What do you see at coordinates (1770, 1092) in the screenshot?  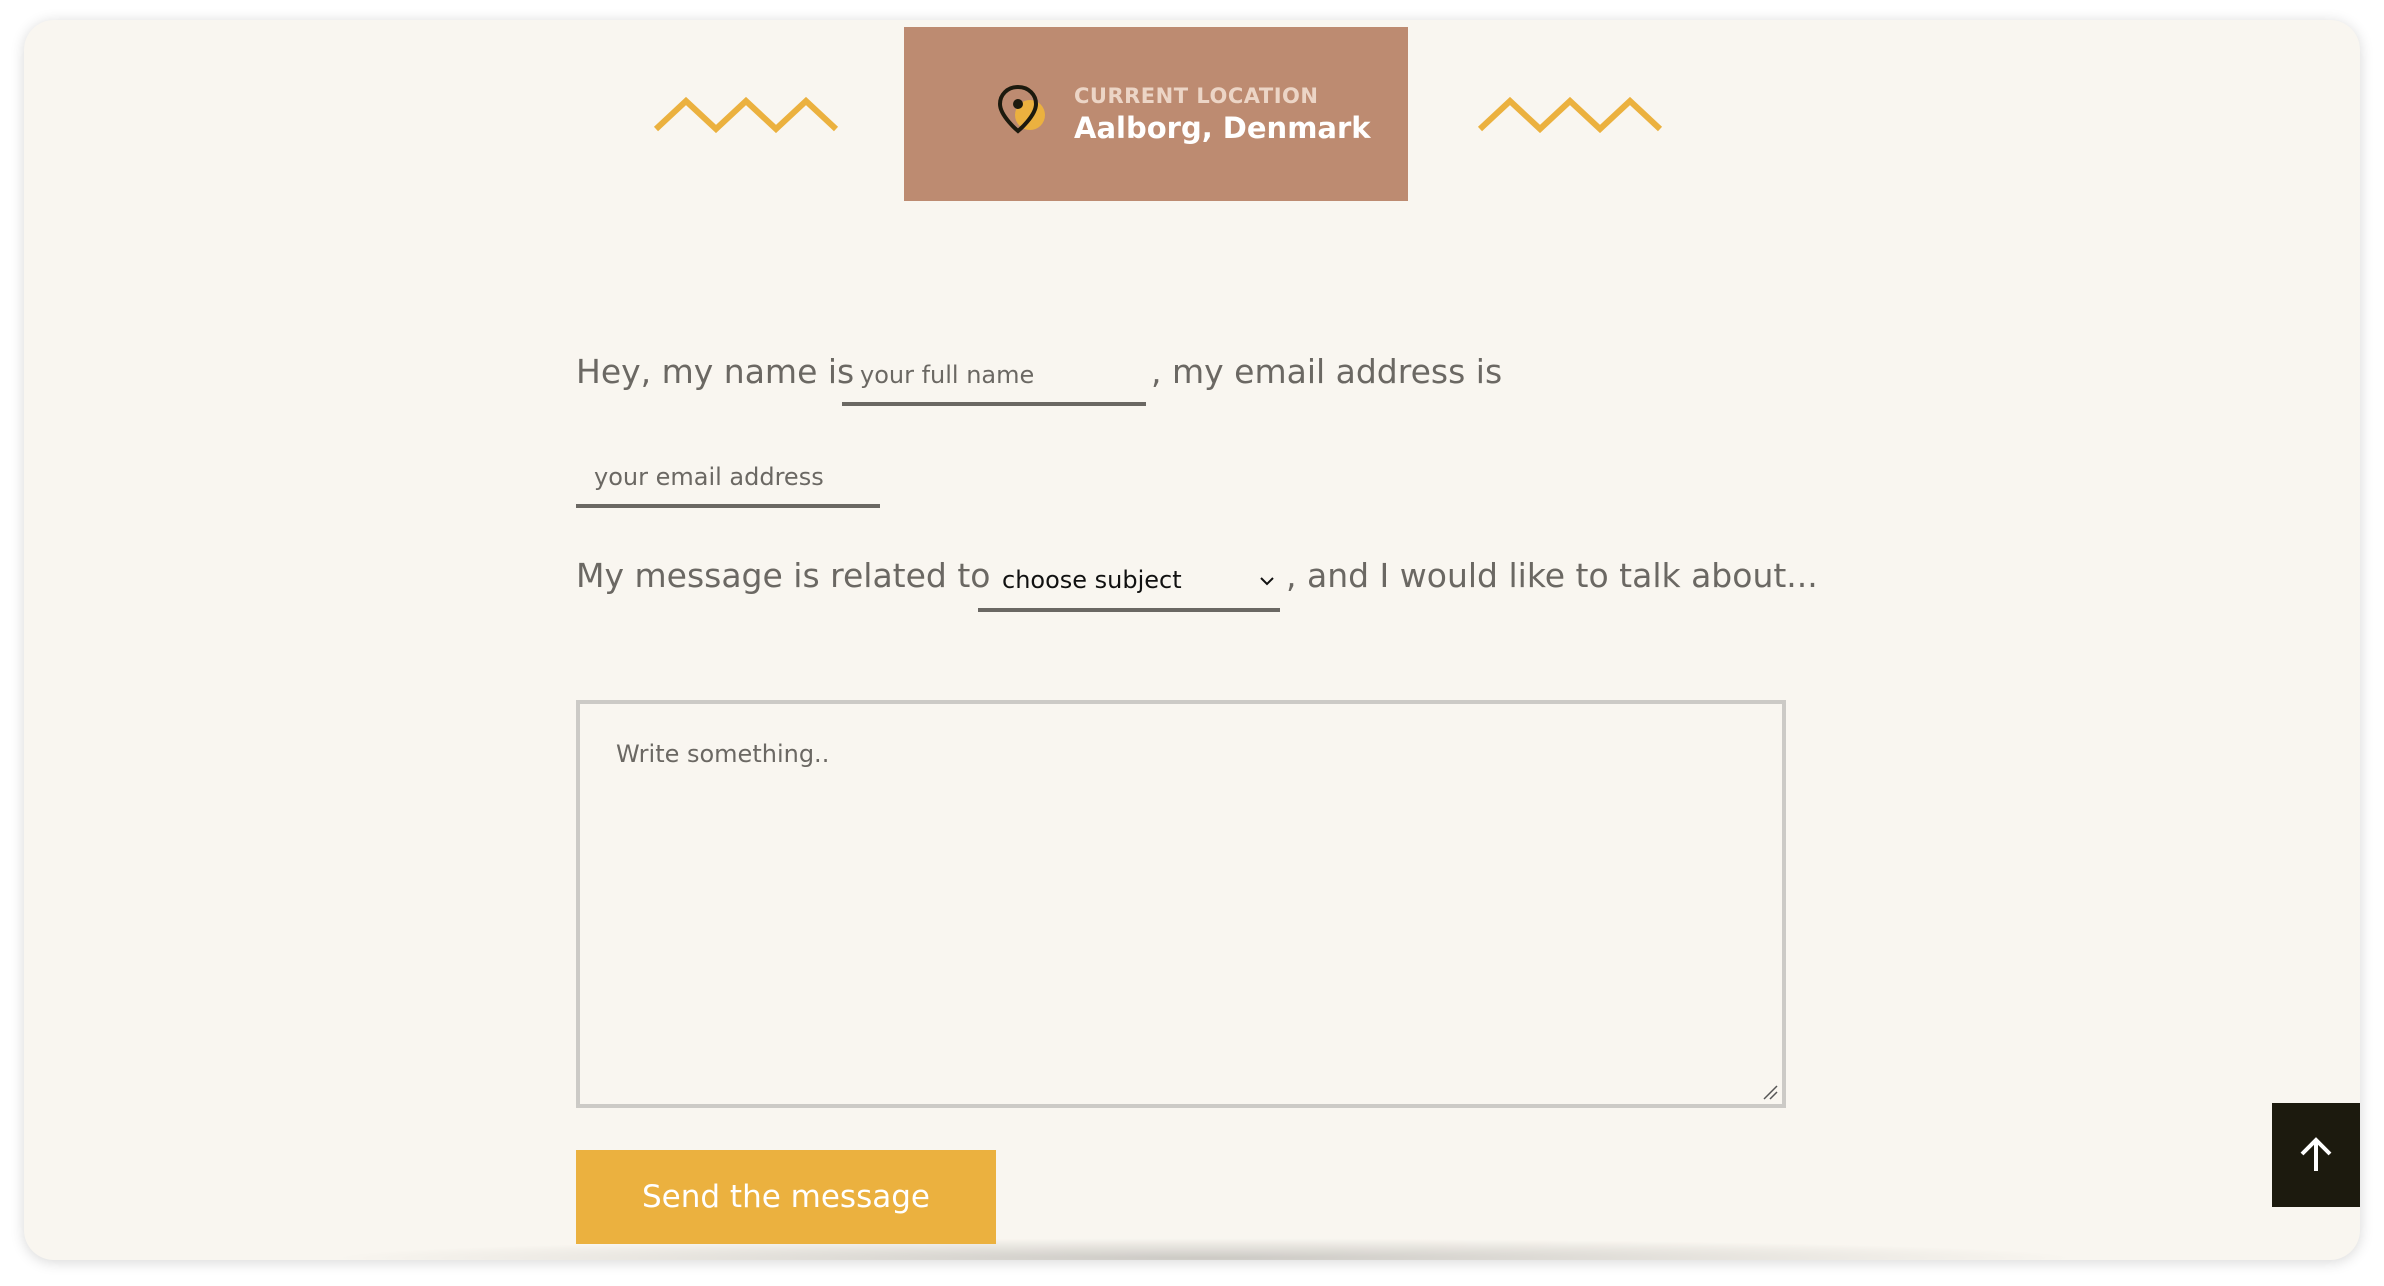 I see `resize-grip-icon` at bounding box center [1770, 1092].